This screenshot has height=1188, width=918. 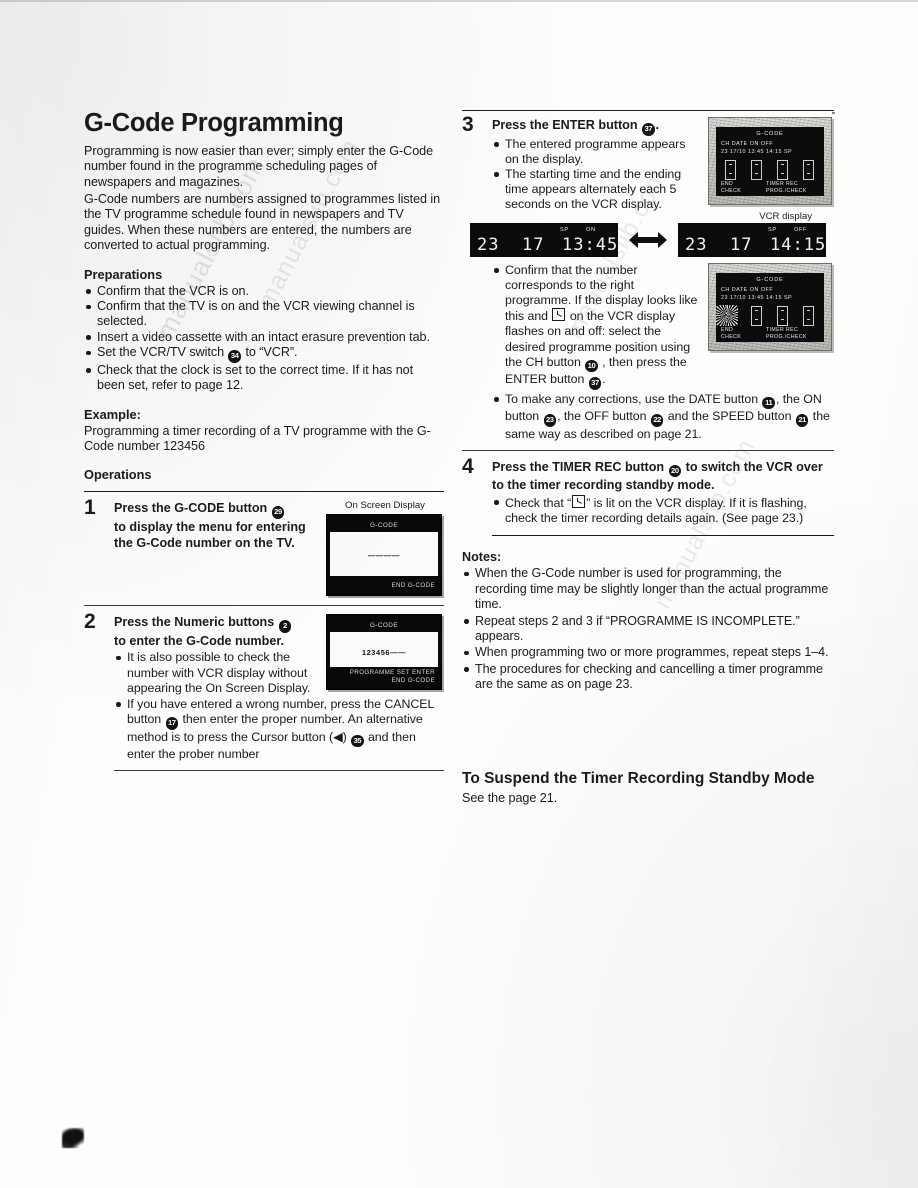 What do you see at coordinates (510, 797) in the screenshot?
I see `suspend-text: See the page 21.` at bounding box center [510, 797].